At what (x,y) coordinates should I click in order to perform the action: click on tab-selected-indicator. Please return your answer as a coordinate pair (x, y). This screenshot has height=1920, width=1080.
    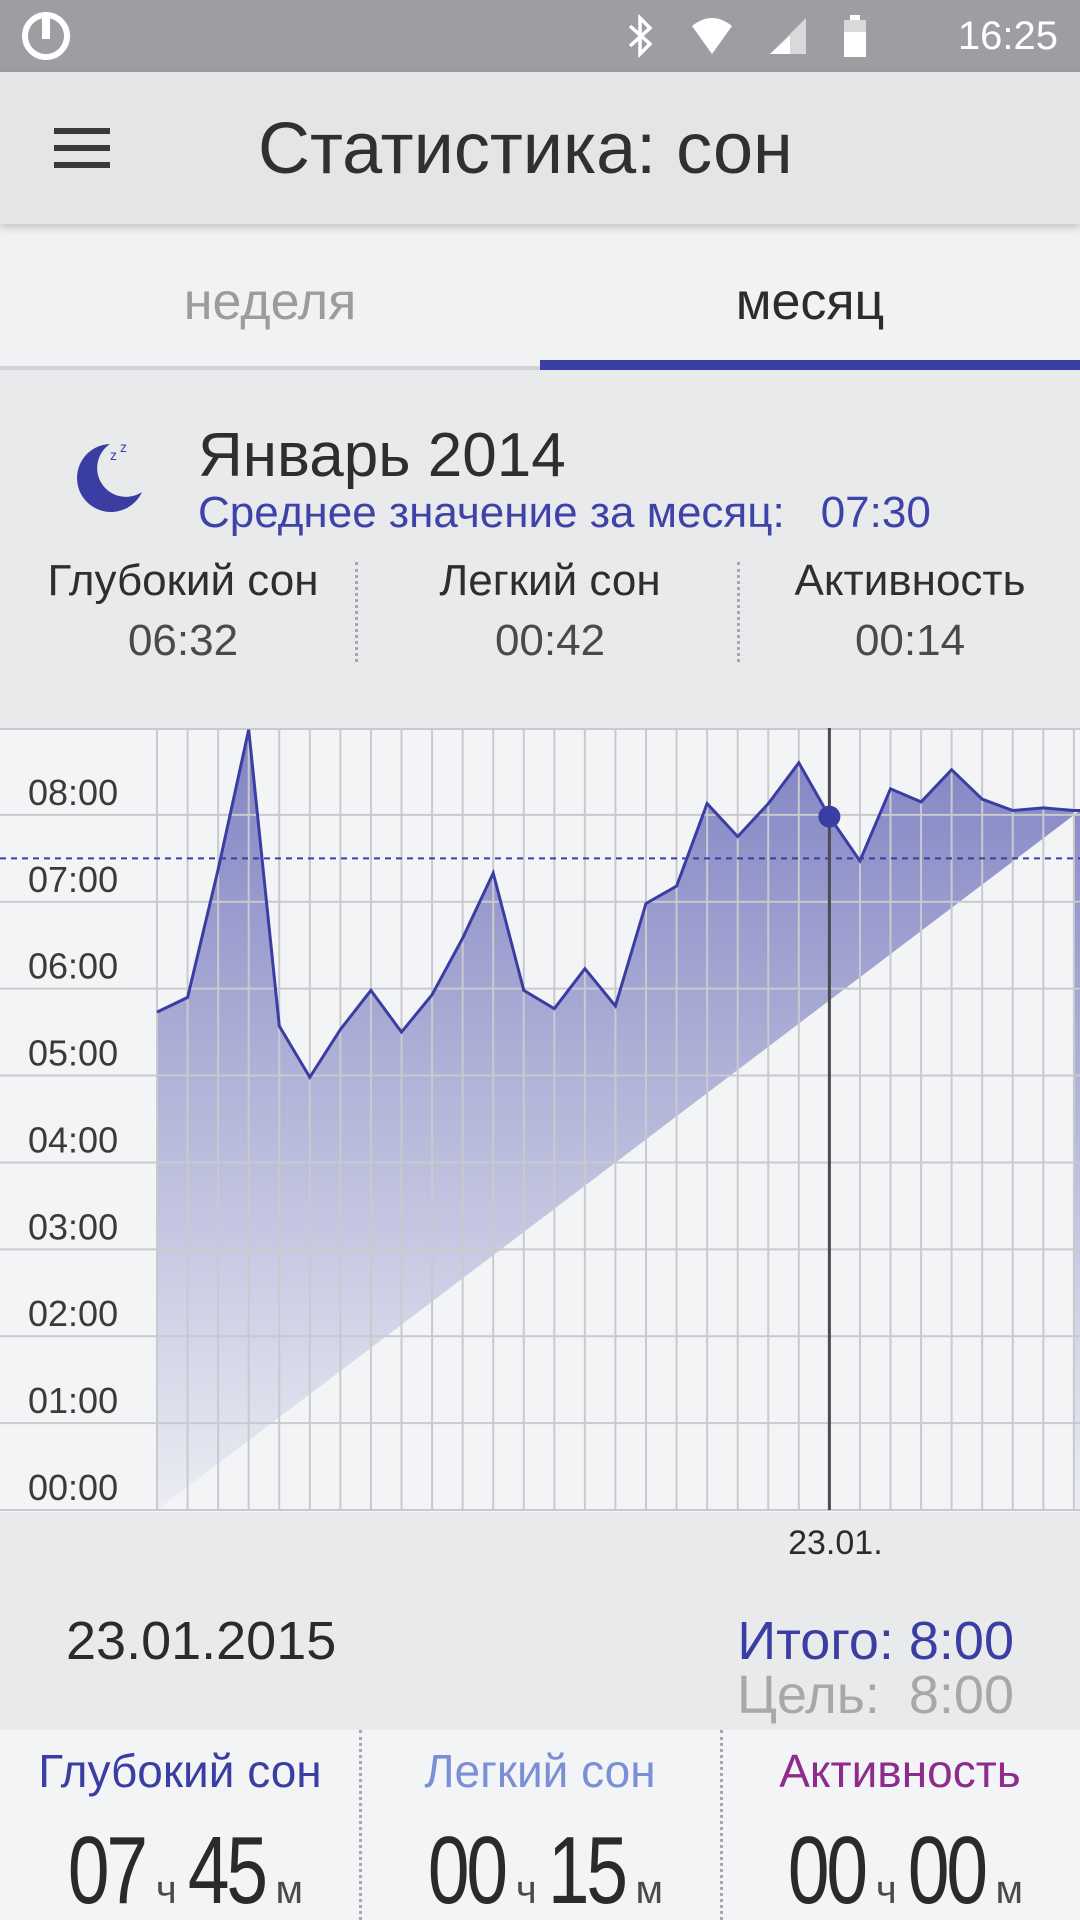
    Looking at the image, I should click on (810, 365).